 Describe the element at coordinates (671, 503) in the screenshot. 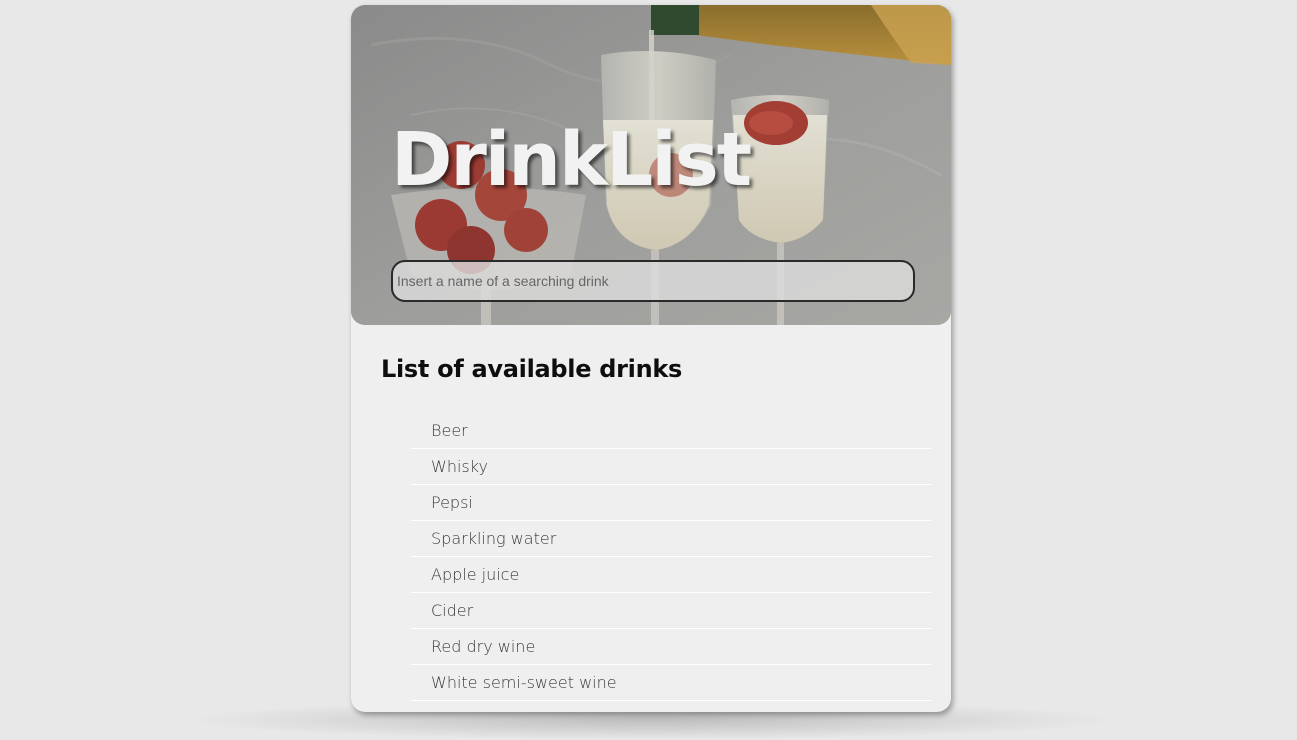

I see `list-item: Pepsi` at that location.